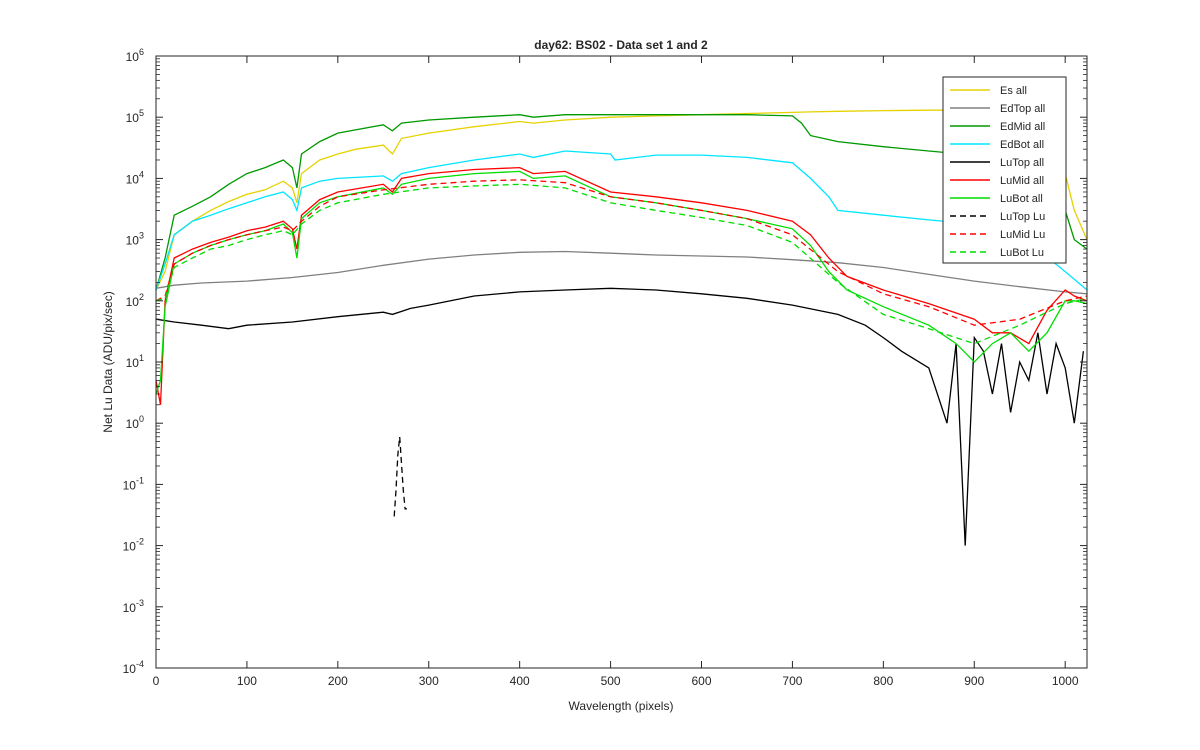 The image size is (1200, 750). I want to click on legend-label: EdBot all, so click(1022, 145).